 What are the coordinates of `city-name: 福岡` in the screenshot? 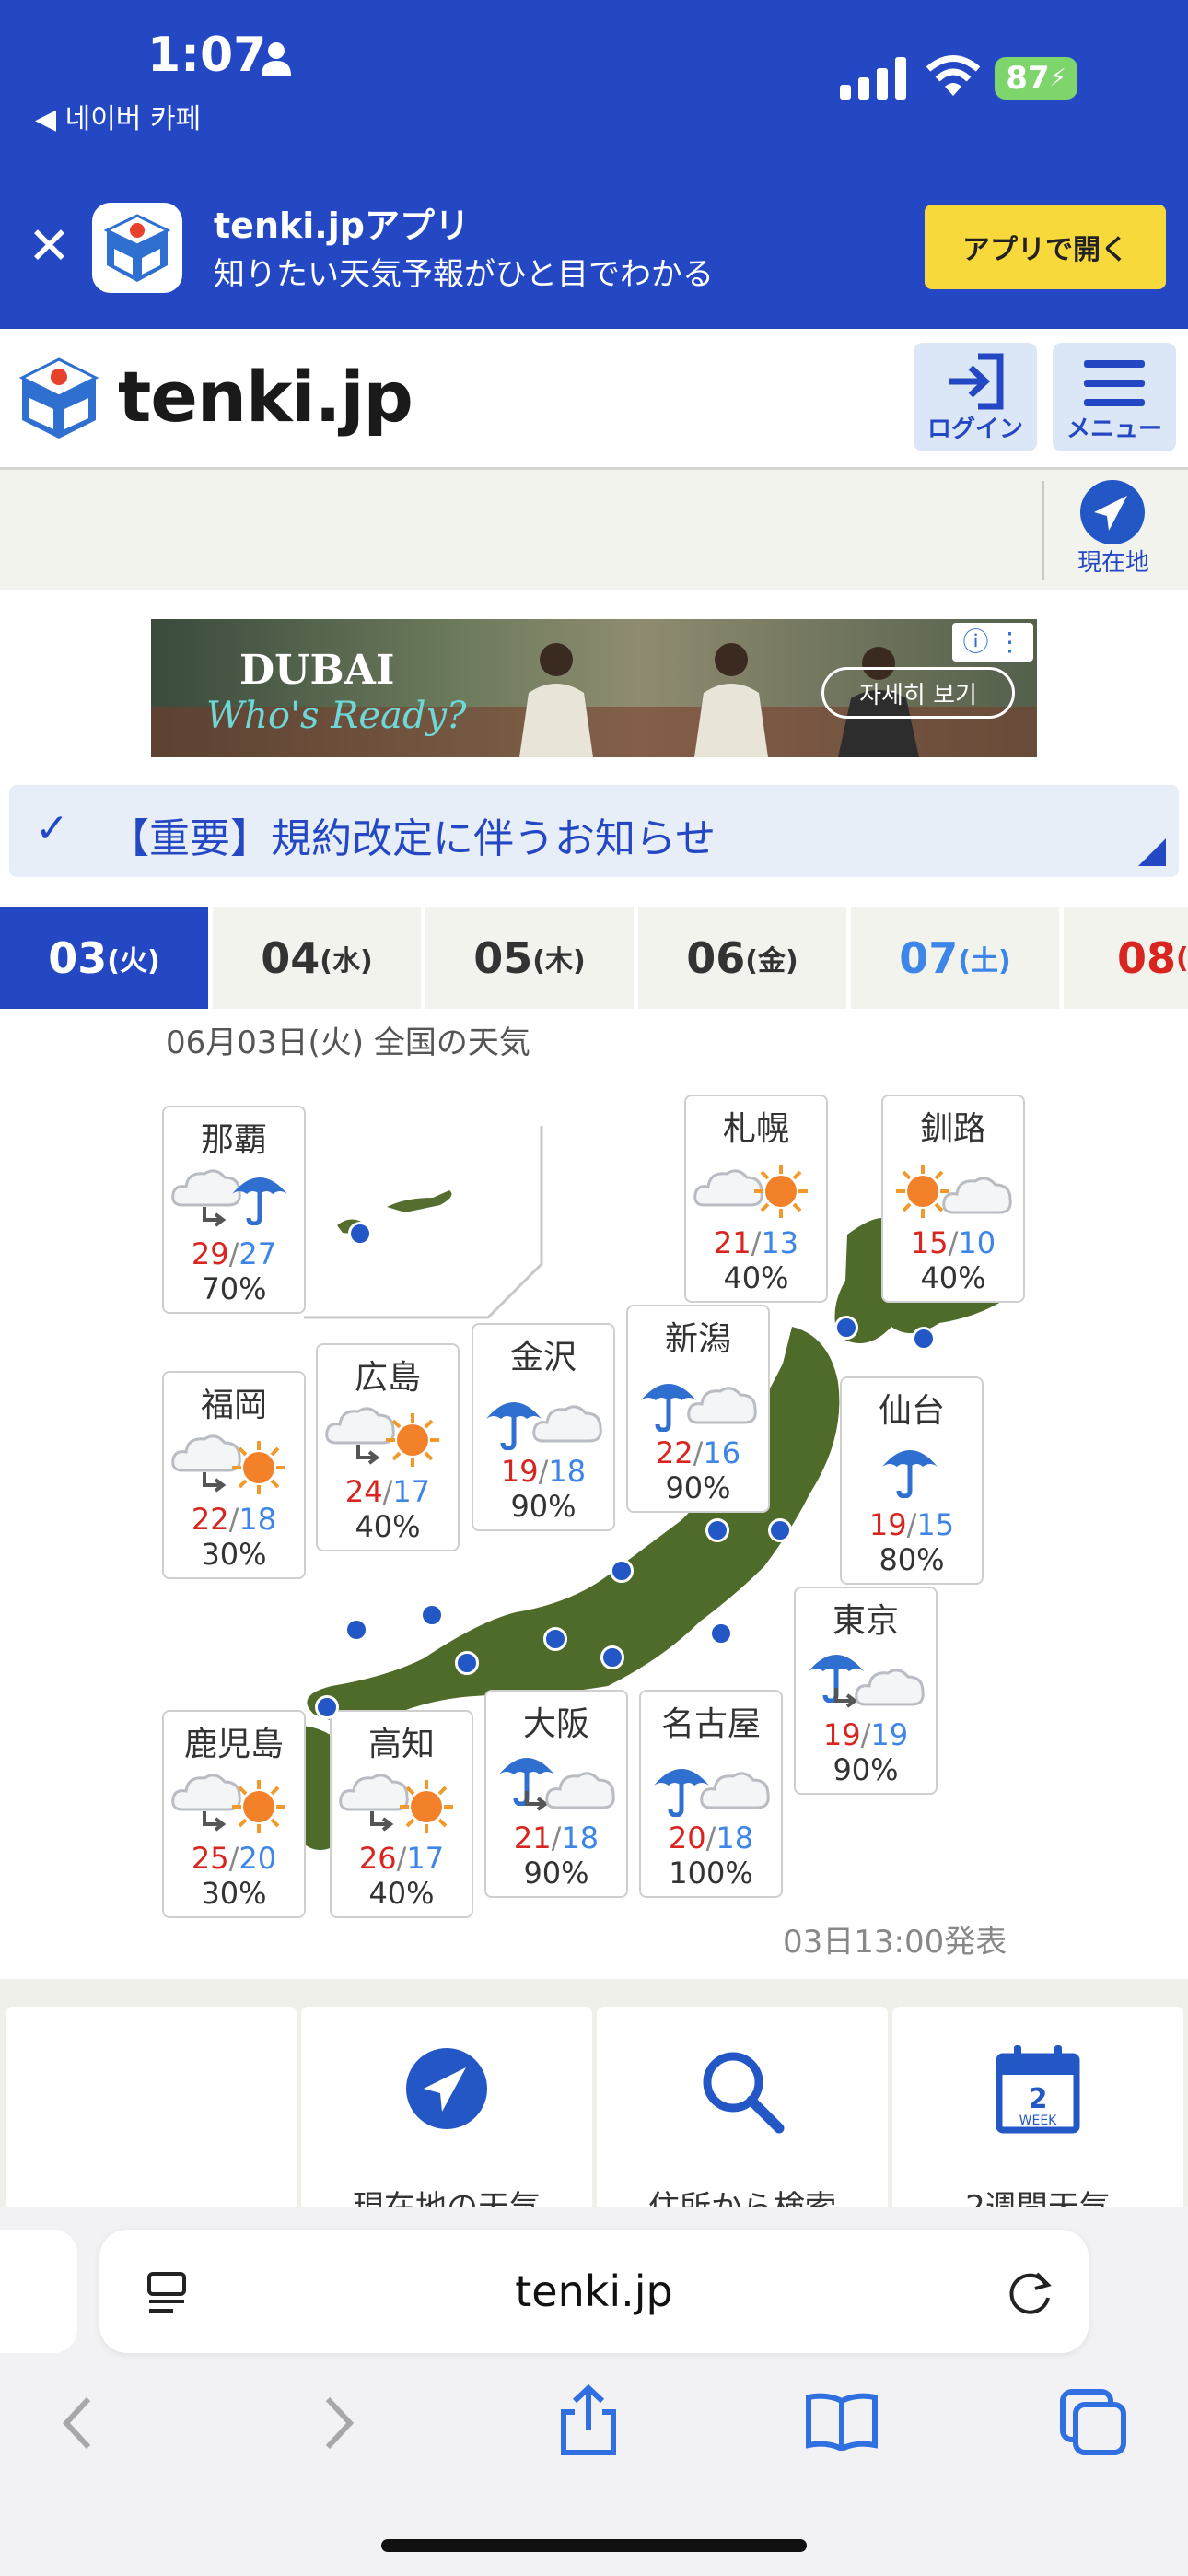 It's located at (233, 1405).